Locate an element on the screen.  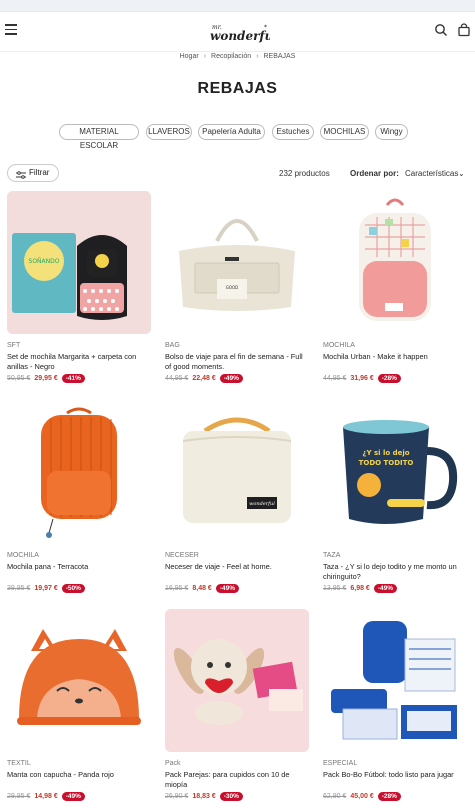
site-header: mr. wonderful * is located at coordinates (237, 32).